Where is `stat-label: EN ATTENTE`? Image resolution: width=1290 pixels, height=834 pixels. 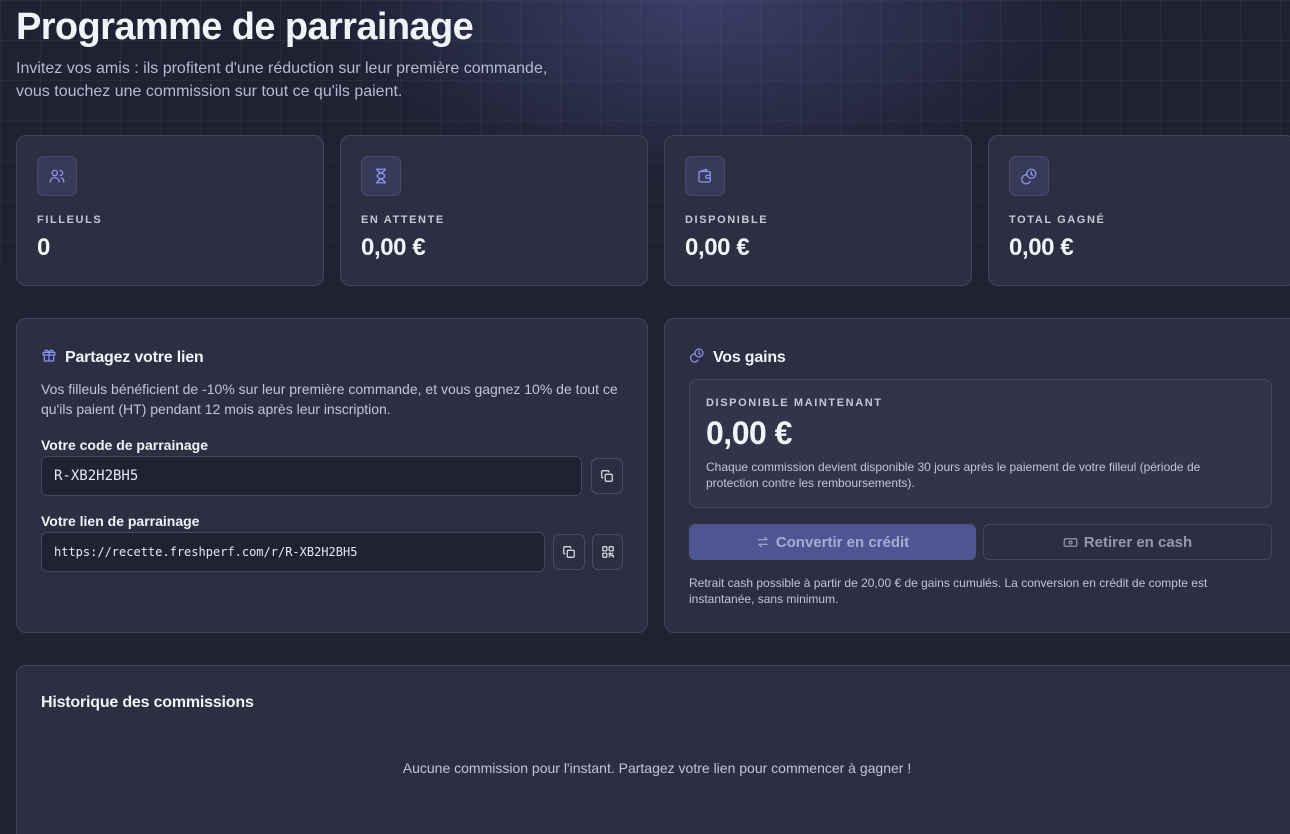 stat-label: EN ATTENTE is located at coordinates (403, 220).